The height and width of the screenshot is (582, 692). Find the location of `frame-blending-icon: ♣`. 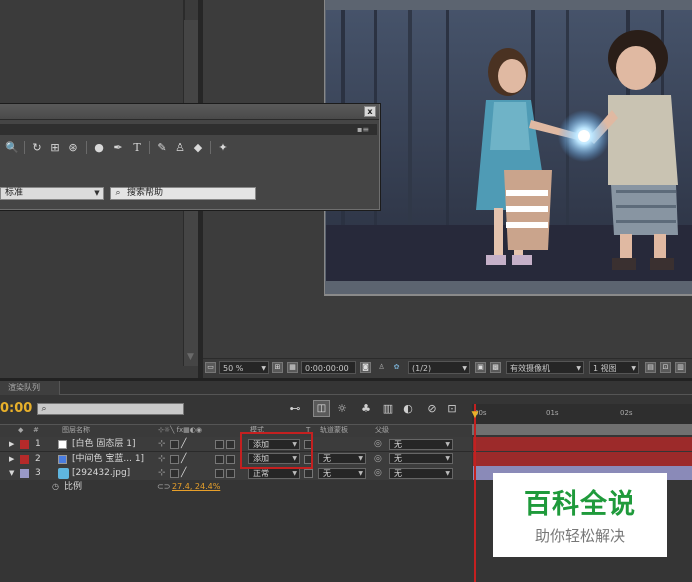

frame-blending-icon: ♣ is located at coordinates (366, 408).